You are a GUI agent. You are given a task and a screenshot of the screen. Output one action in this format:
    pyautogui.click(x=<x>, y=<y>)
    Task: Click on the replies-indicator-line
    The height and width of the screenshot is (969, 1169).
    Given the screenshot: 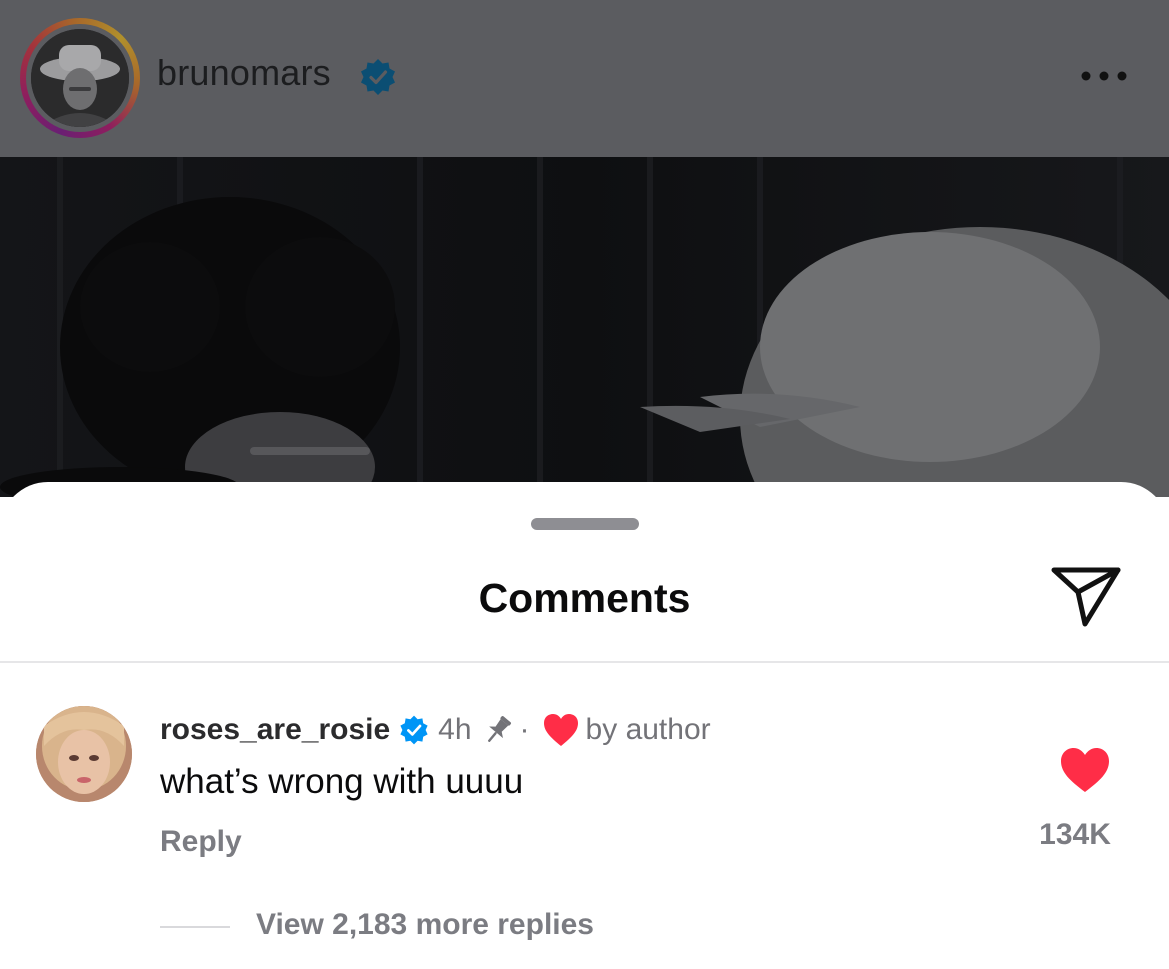 What is the action you would take?
    pyautogui.click(x=195, y=927)
    